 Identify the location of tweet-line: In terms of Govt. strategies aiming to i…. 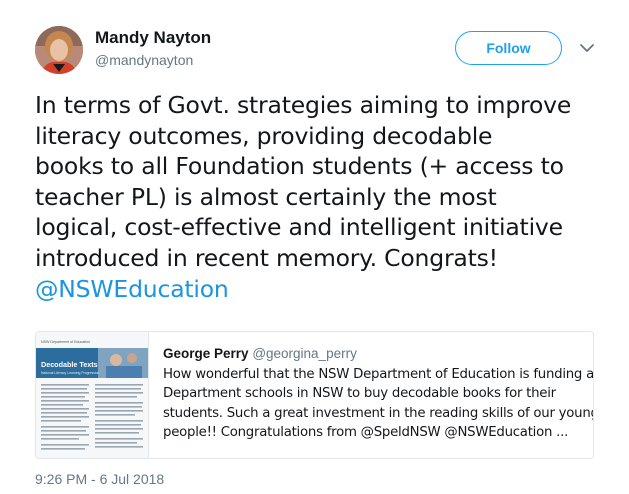
(303, 105).